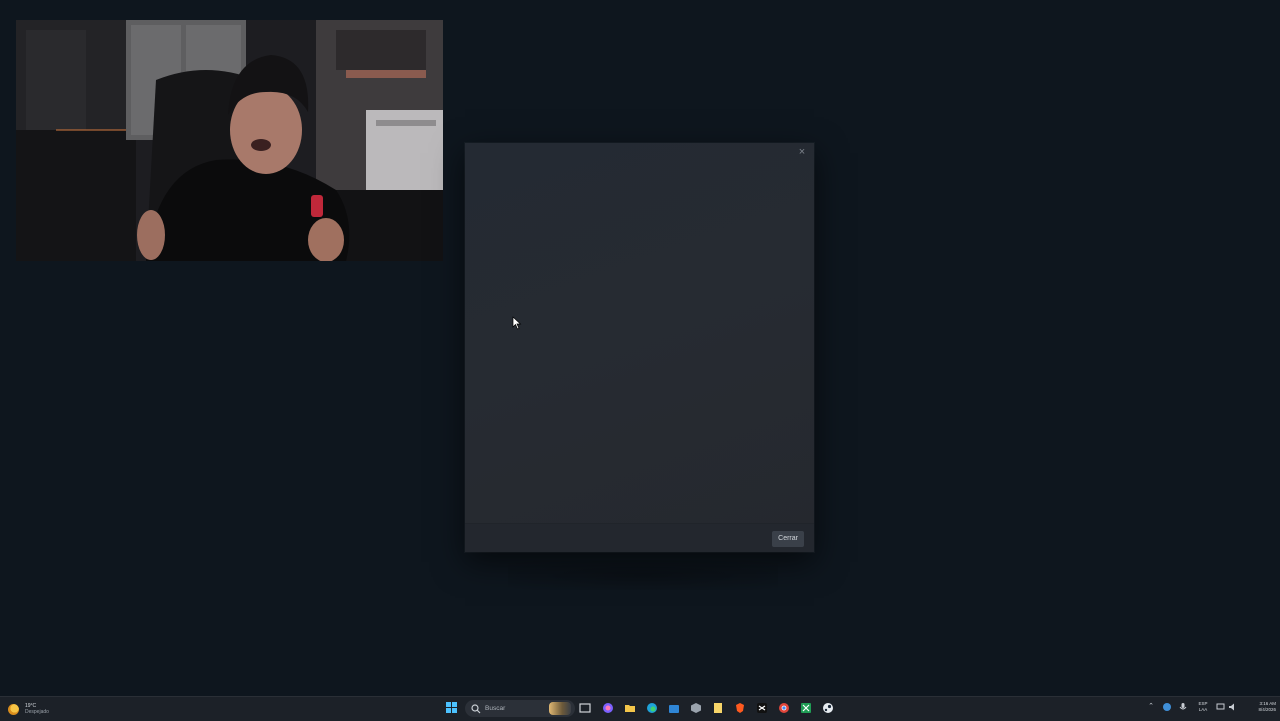 The height and width of the screenshot is (721, 1280). Describe the element at coordinates (1233, 707) in the screenshot. I see `volume-icon` at that location.